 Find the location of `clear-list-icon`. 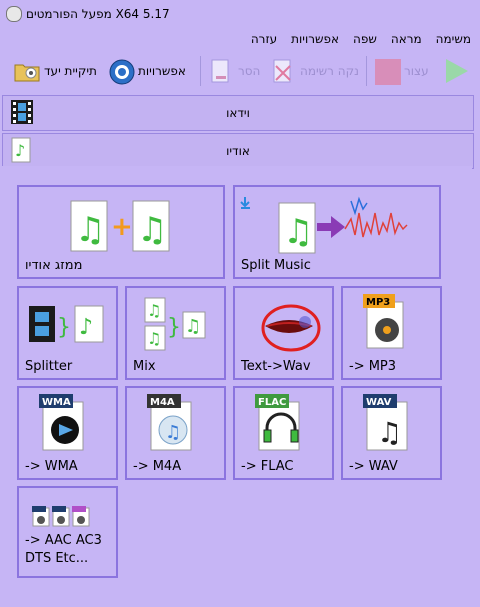

clear-list-icon is located at coordinates (283, 71).